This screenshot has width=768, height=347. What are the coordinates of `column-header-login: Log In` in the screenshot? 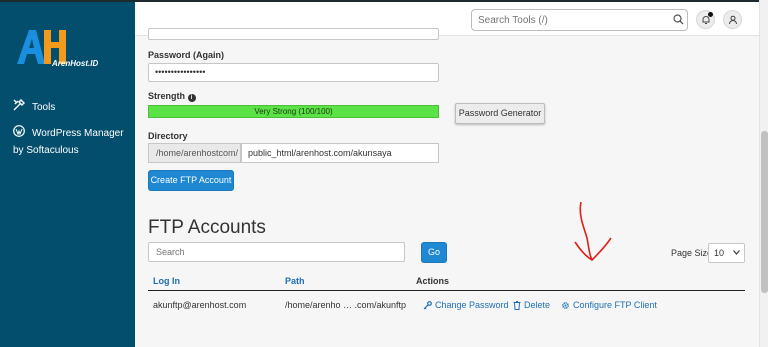 It's located at (166, 281).